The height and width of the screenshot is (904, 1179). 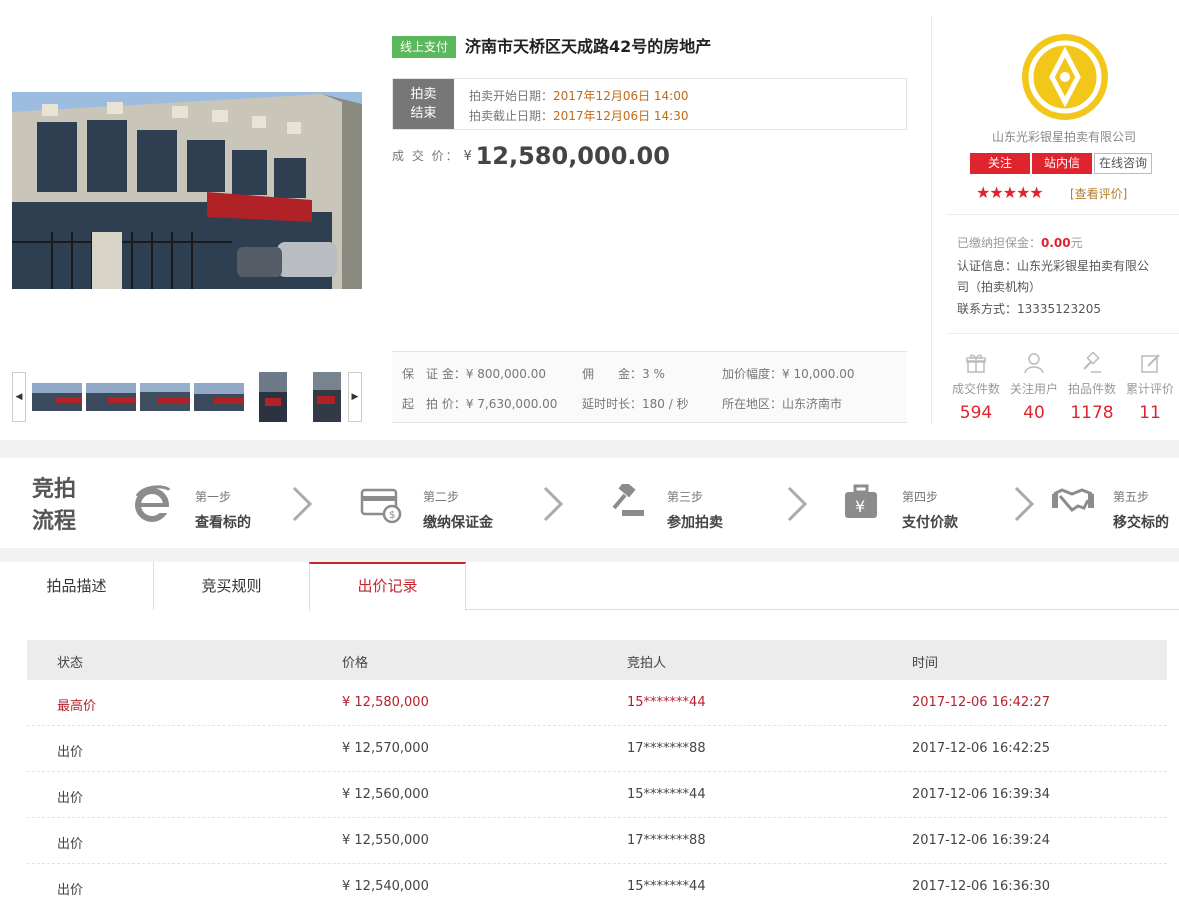 I want to click on region-value: 所在地区：山东济南市, so click(x=782, y=404).